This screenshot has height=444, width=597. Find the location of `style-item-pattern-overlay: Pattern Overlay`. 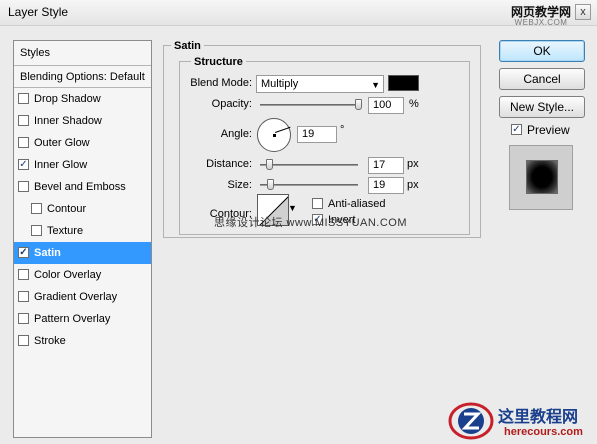

style-item-pattern-overlay: Pattern Overlay is located at coordinates (82, 319).